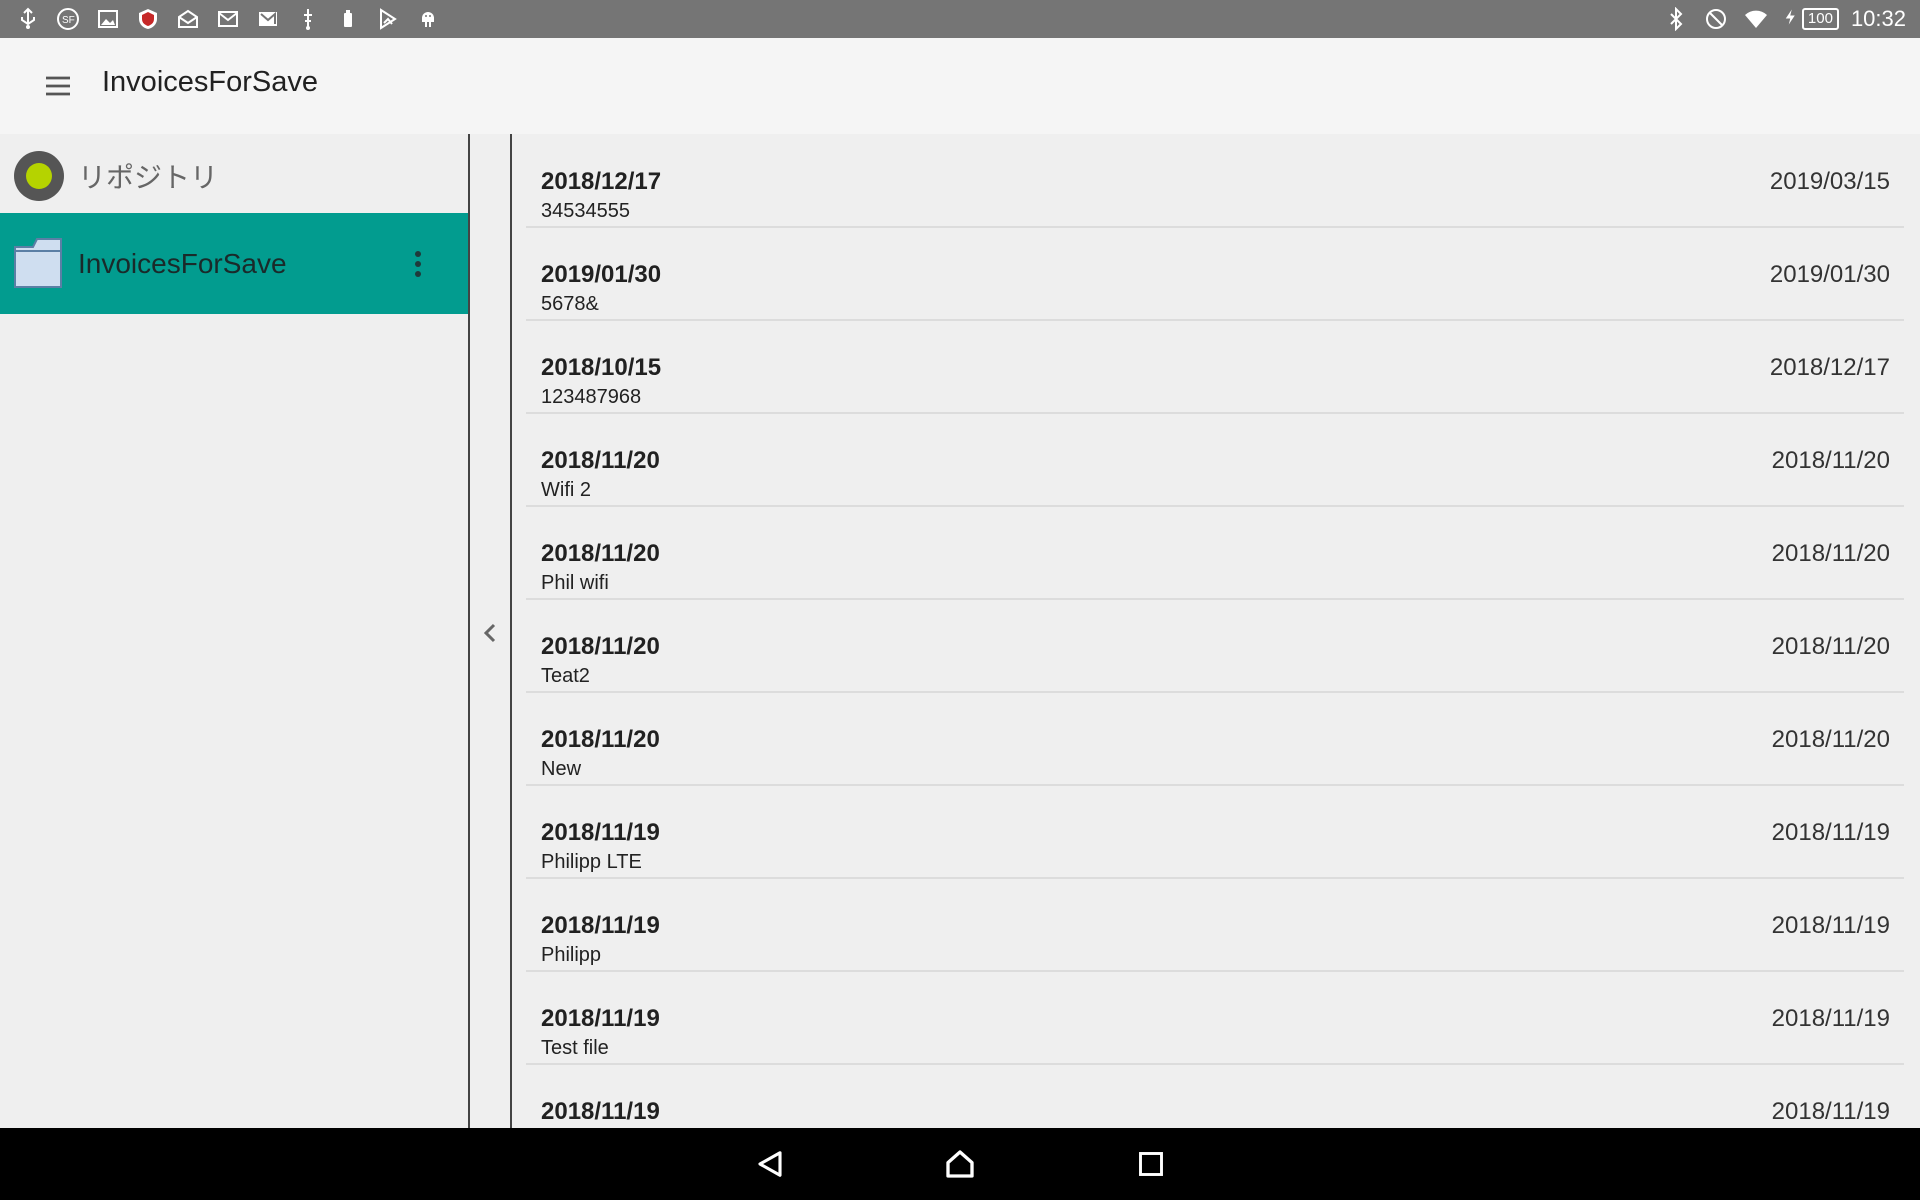  I want to click on list-item: 2018/11/20 New 2018/11/20, so click(1215, 739).